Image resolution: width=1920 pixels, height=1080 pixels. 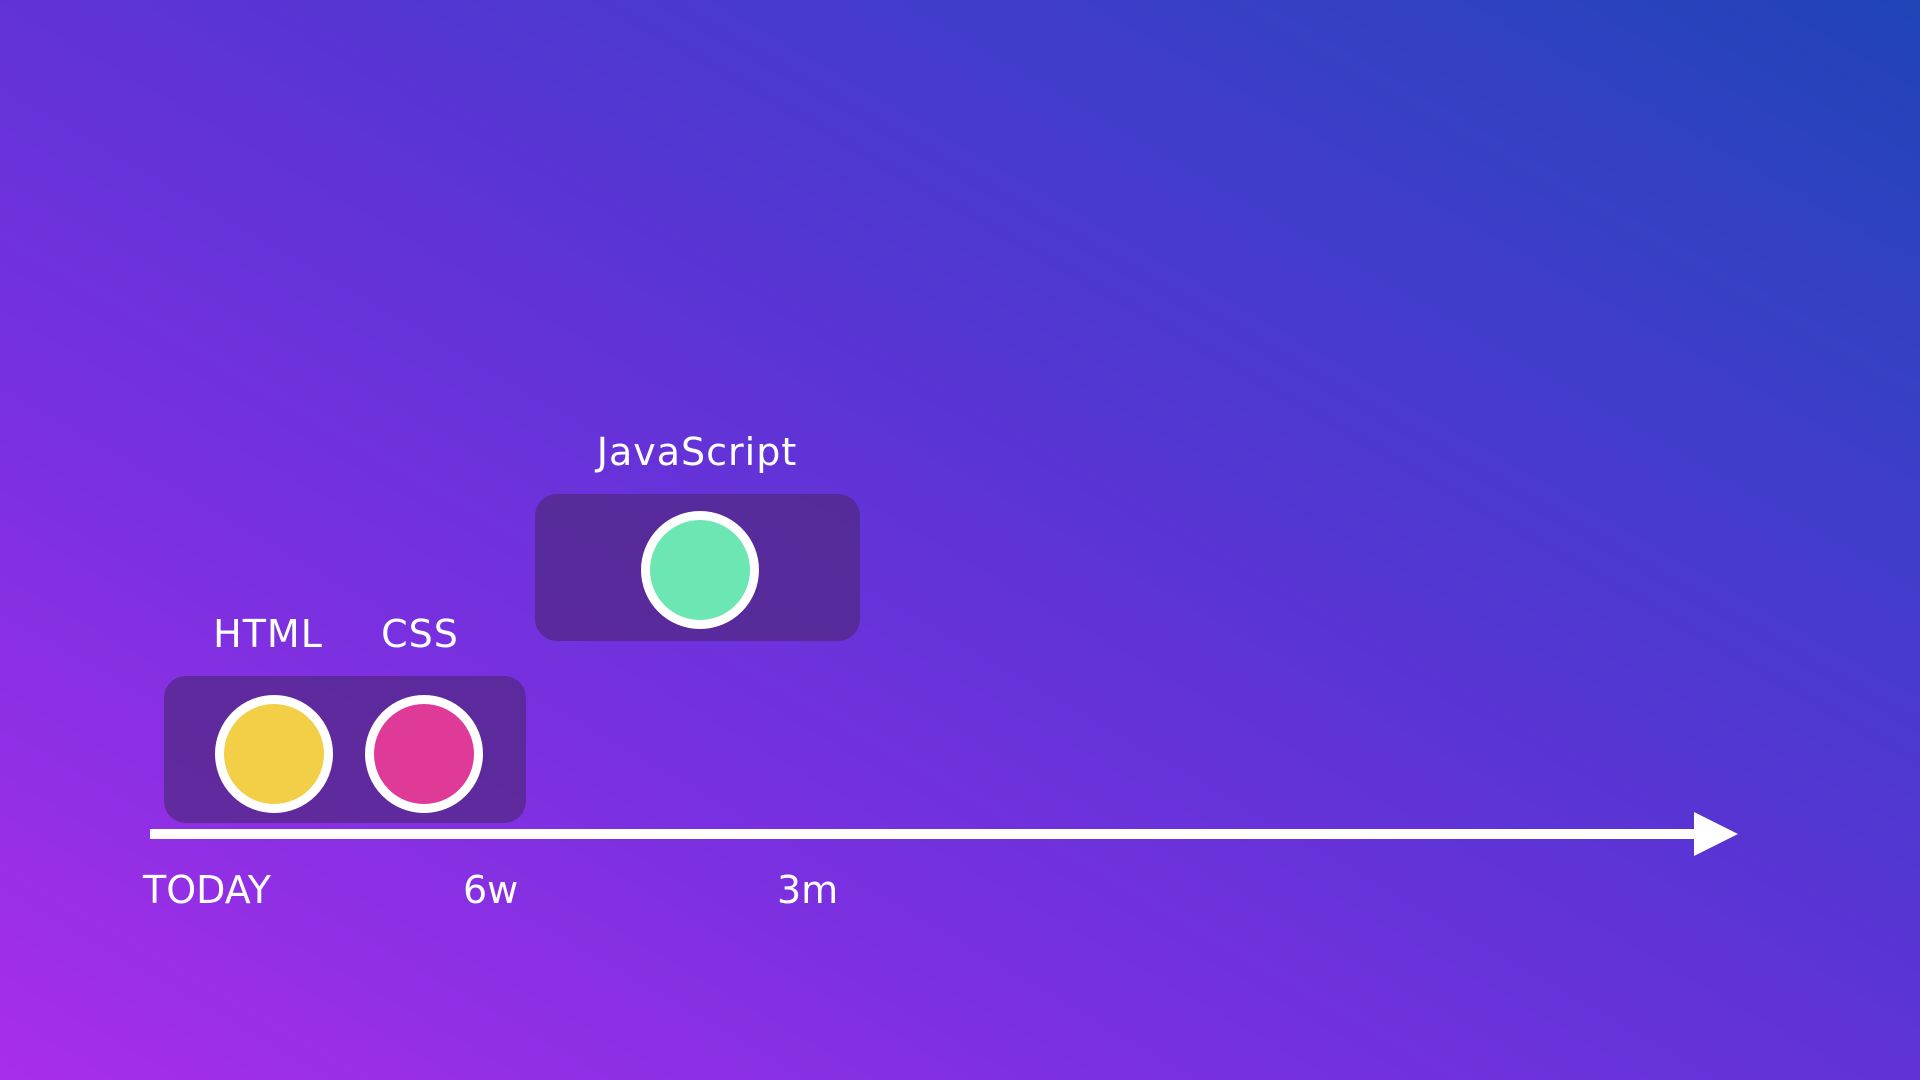 I want to click on tick-label-6w: 6w, so click(x=491, y=890).